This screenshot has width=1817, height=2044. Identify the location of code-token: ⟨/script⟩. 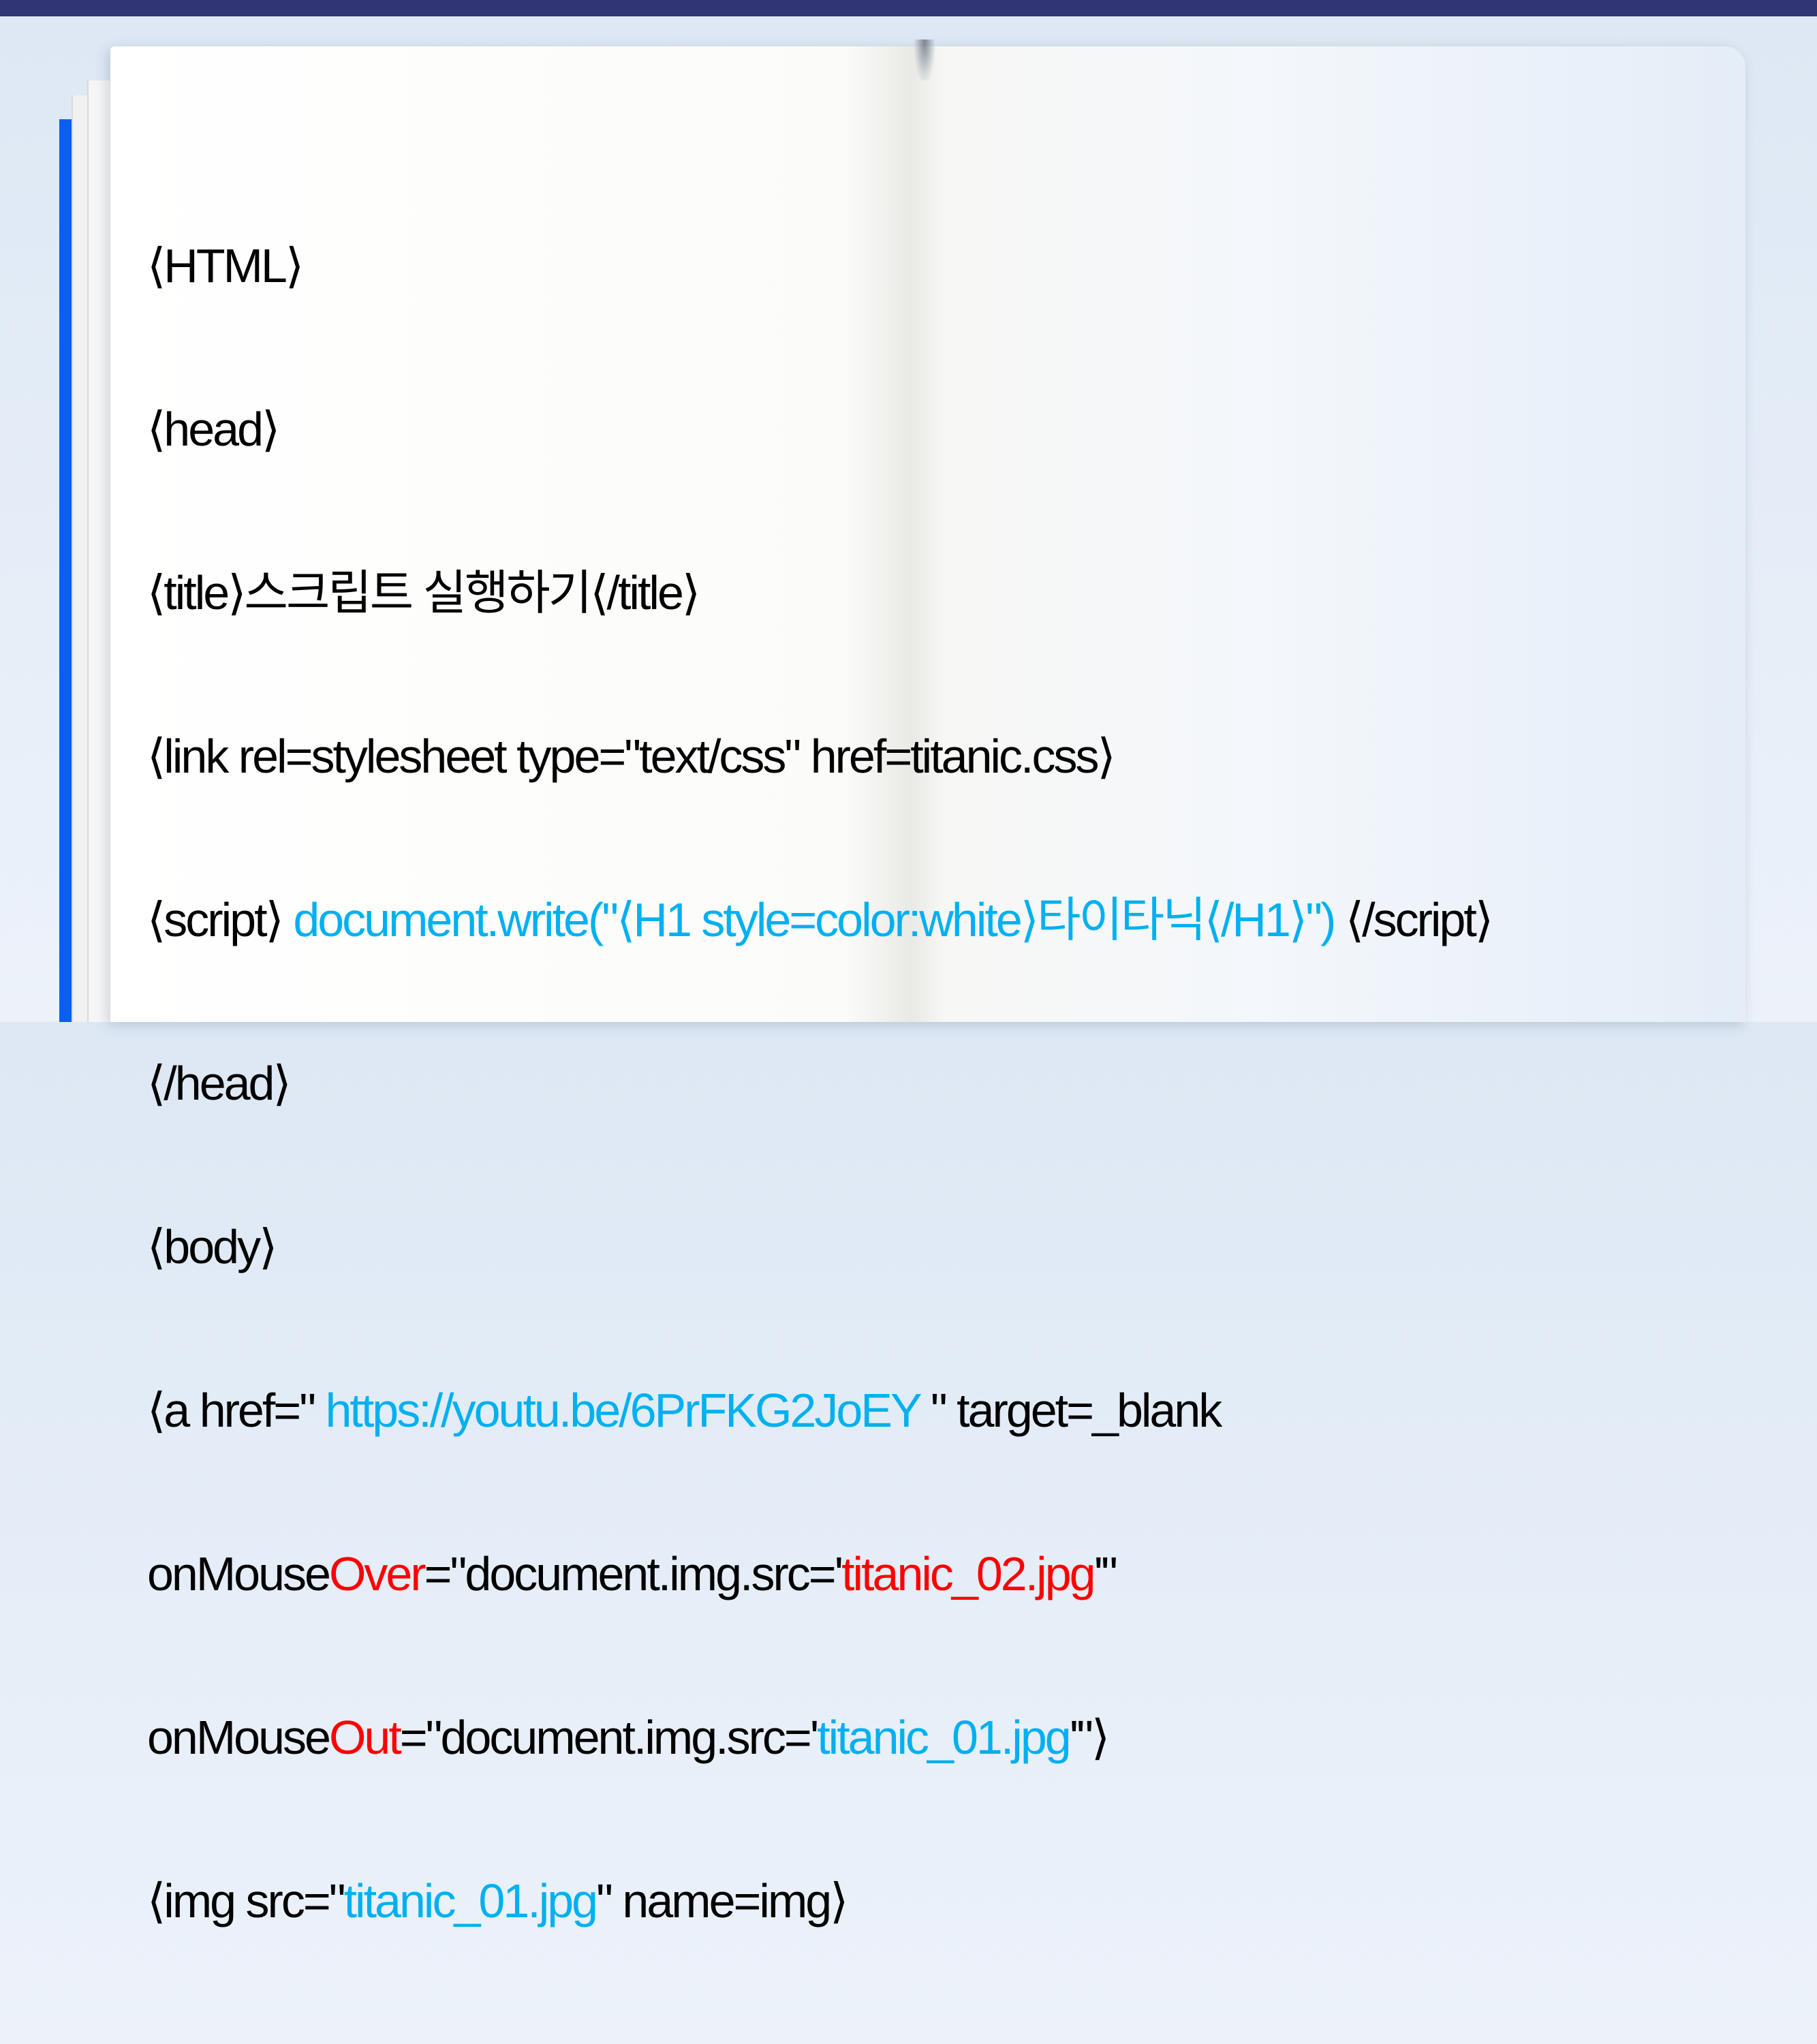
(1413, 919).